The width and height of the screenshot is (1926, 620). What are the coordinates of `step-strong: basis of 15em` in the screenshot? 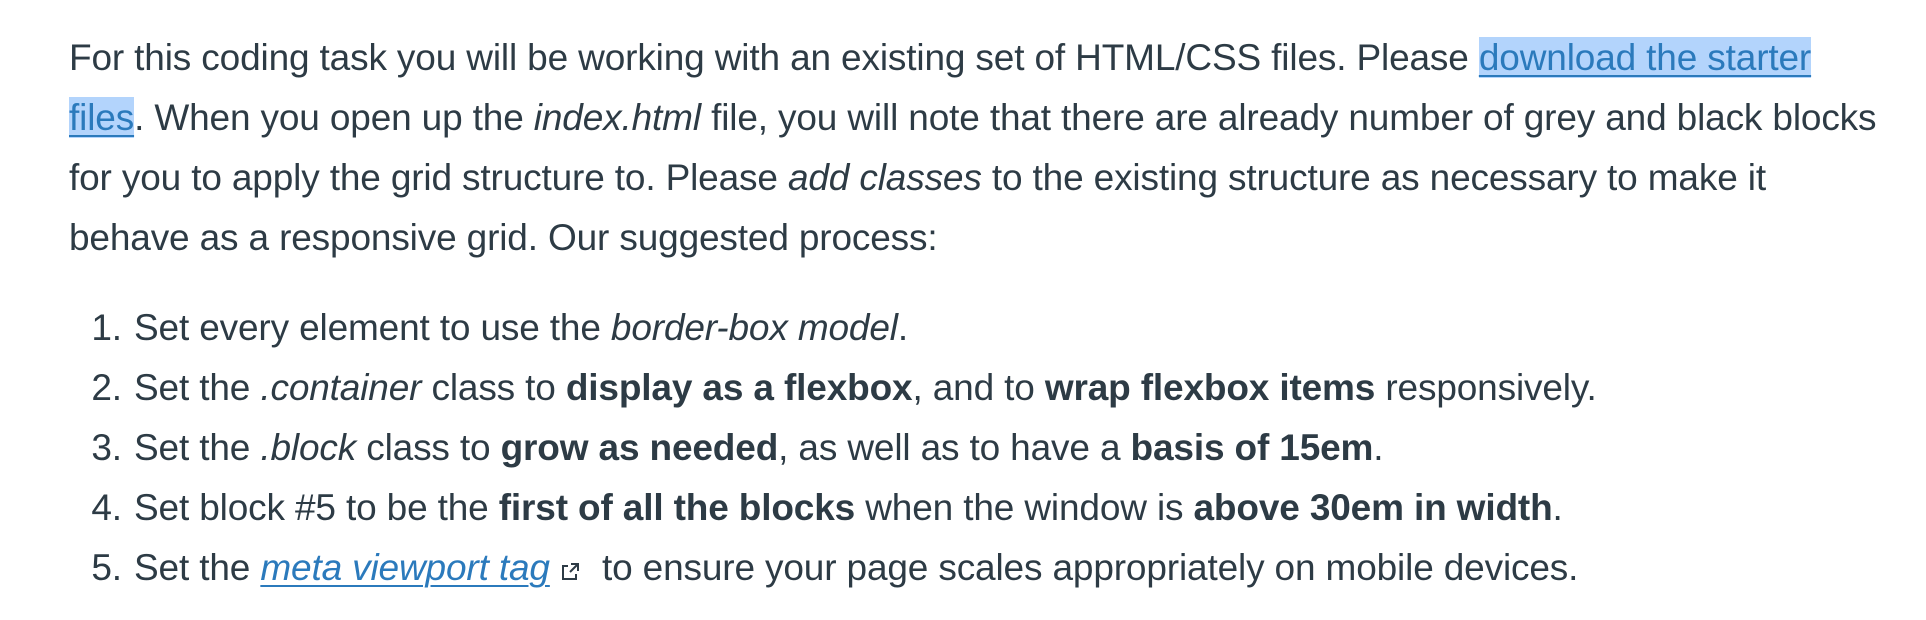 It's located at (1252, 447).